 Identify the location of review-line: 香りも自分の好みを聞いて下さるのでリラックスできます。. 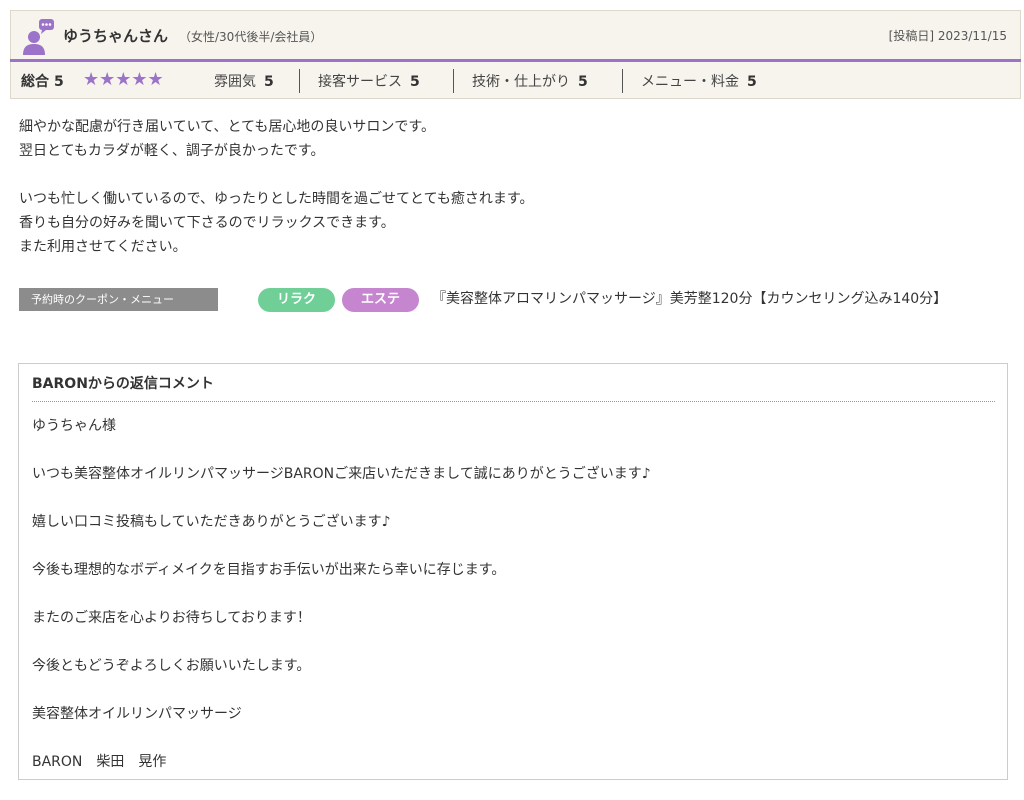
(207, 223).